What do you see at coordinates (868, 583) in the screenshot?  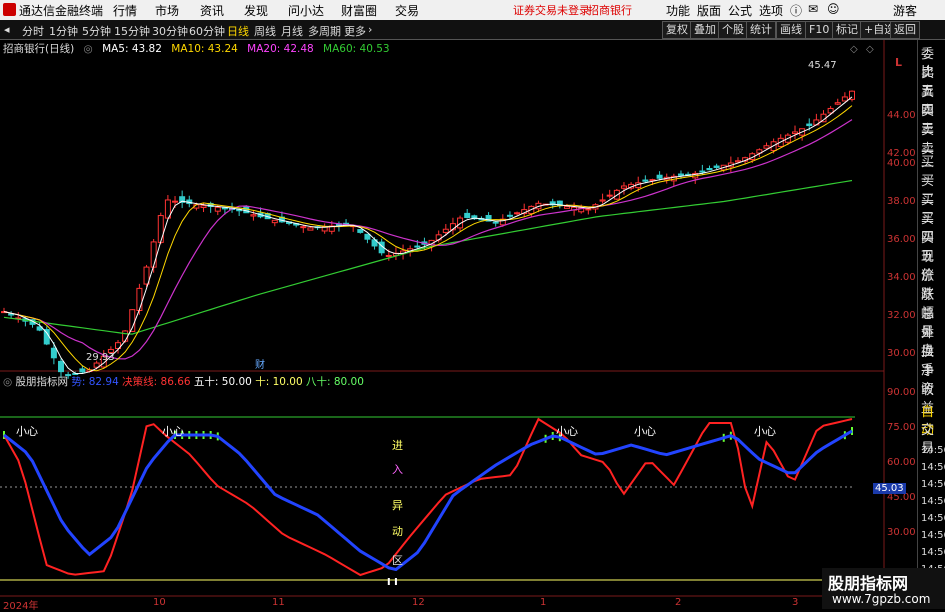 I see `watermark-title: 股朋指标网` at bounding box center [868, 583].